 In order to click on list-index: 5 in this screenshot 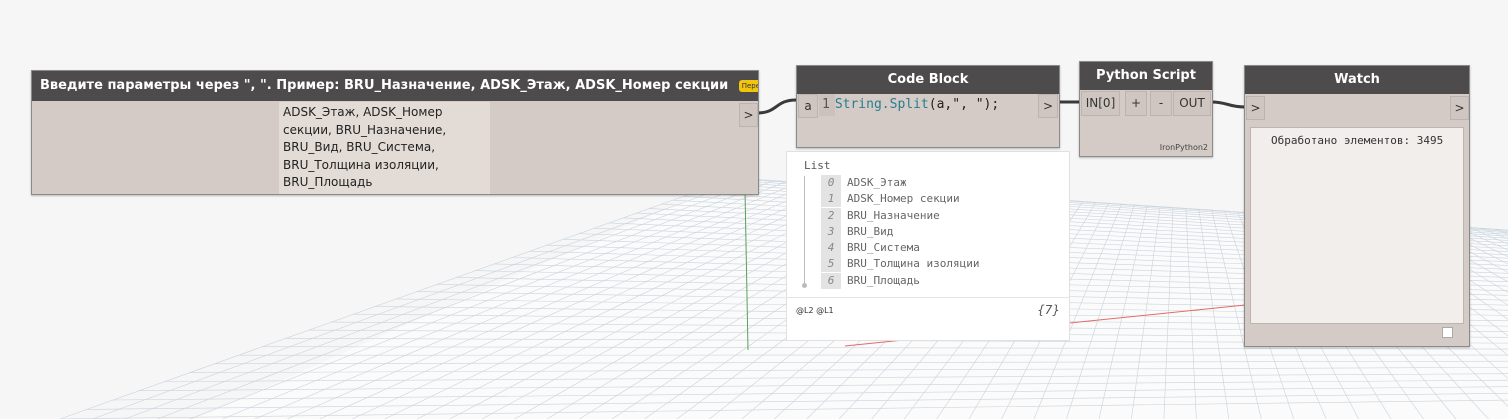, I will do `click(831, 264)`.